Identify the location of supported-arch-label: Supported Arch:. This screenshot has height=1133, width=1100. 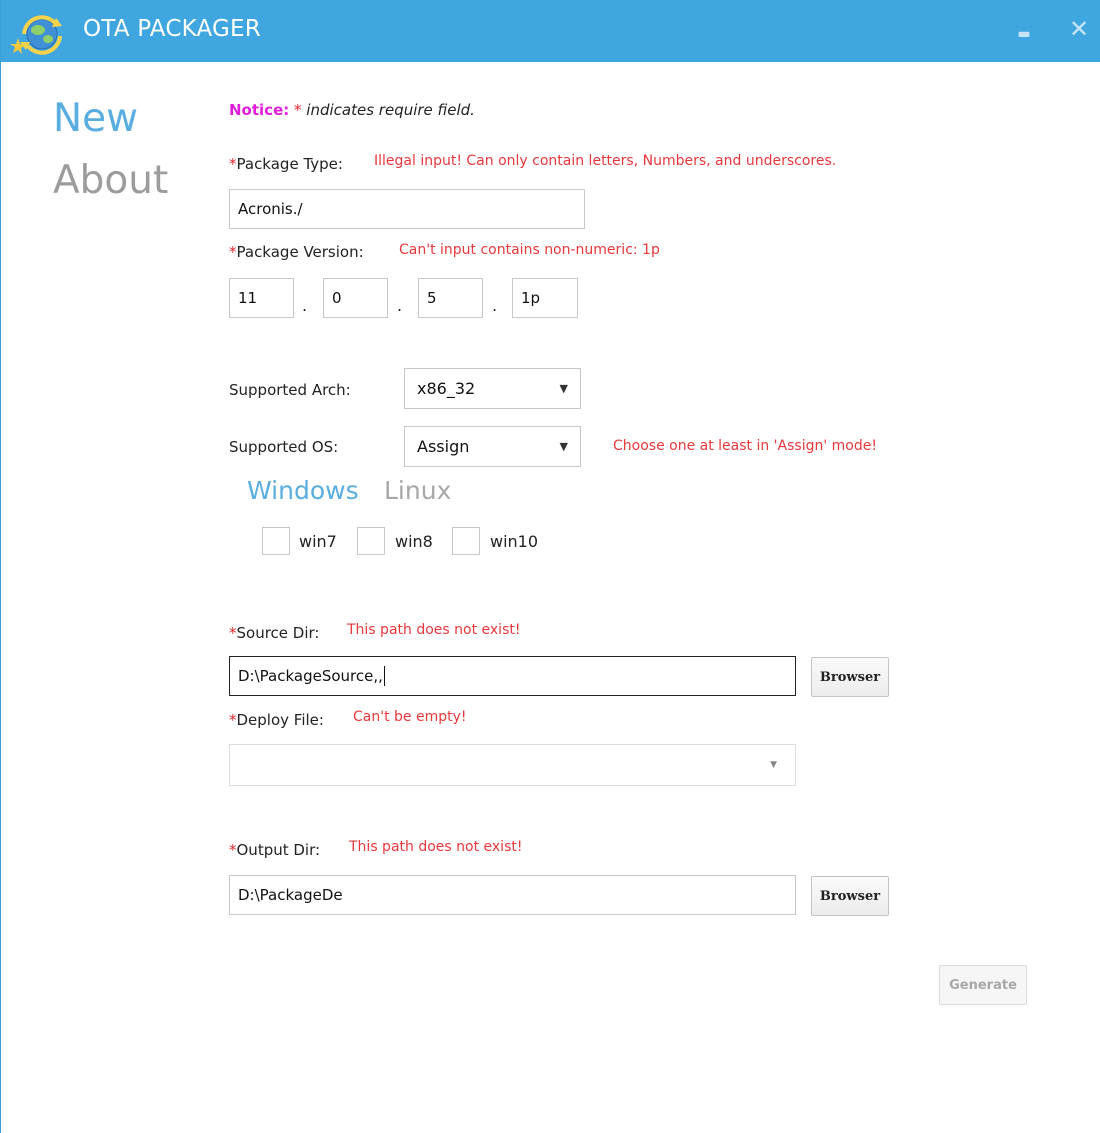
(290, 390).